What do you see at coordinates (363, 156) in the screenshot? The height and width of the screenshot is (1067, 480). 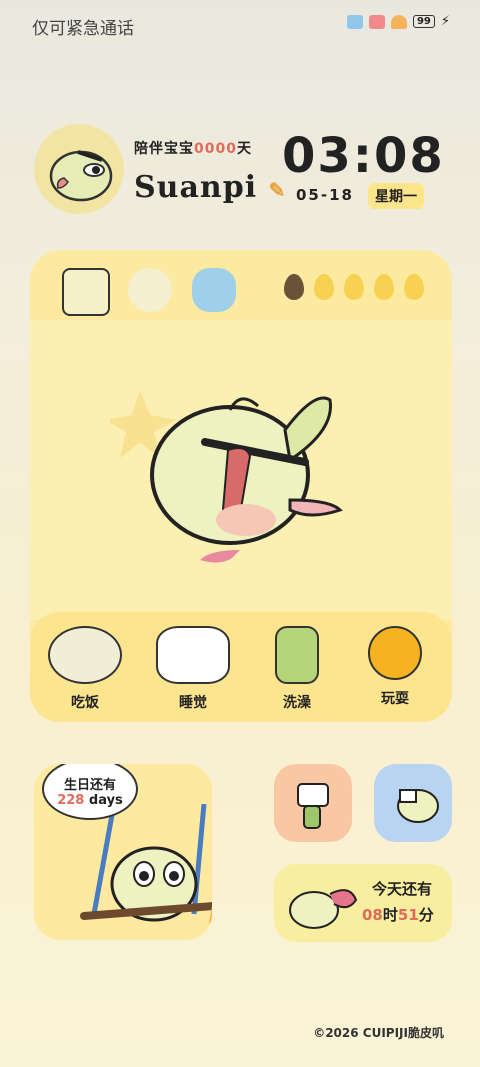 I see `clock-time: 03:08` at bounding box center [363, 156].